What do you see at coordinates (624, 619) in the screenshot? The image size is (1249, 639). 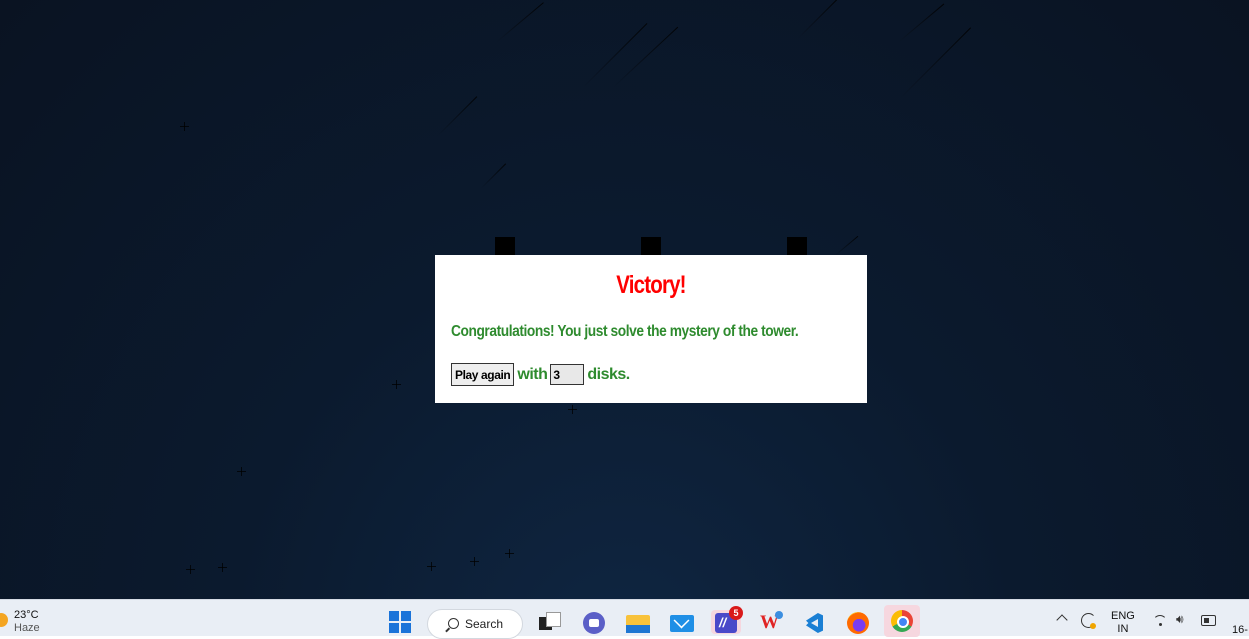 I see `taskbar: 23°C Haze Search 5 ENG IN 🔊︎ 16-` at bounding box center [624, 619].